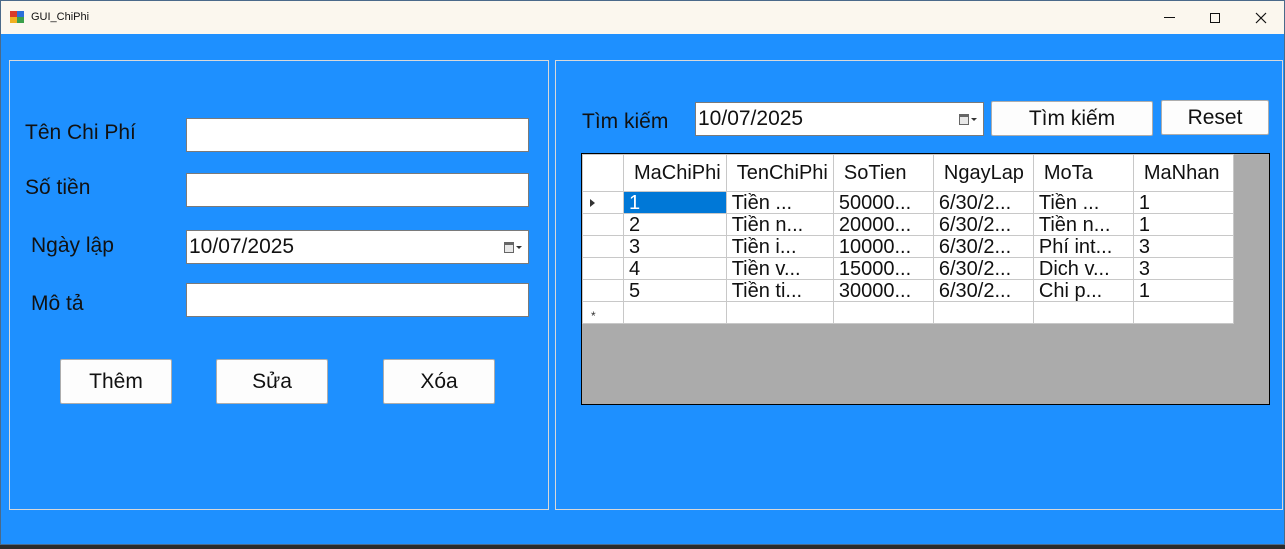 This screenshot has height=549, width=1285. I want to click on table-row: 5 Tiền ti... 30000... 6/30/2... Chi p... 1, so click(908, 290).